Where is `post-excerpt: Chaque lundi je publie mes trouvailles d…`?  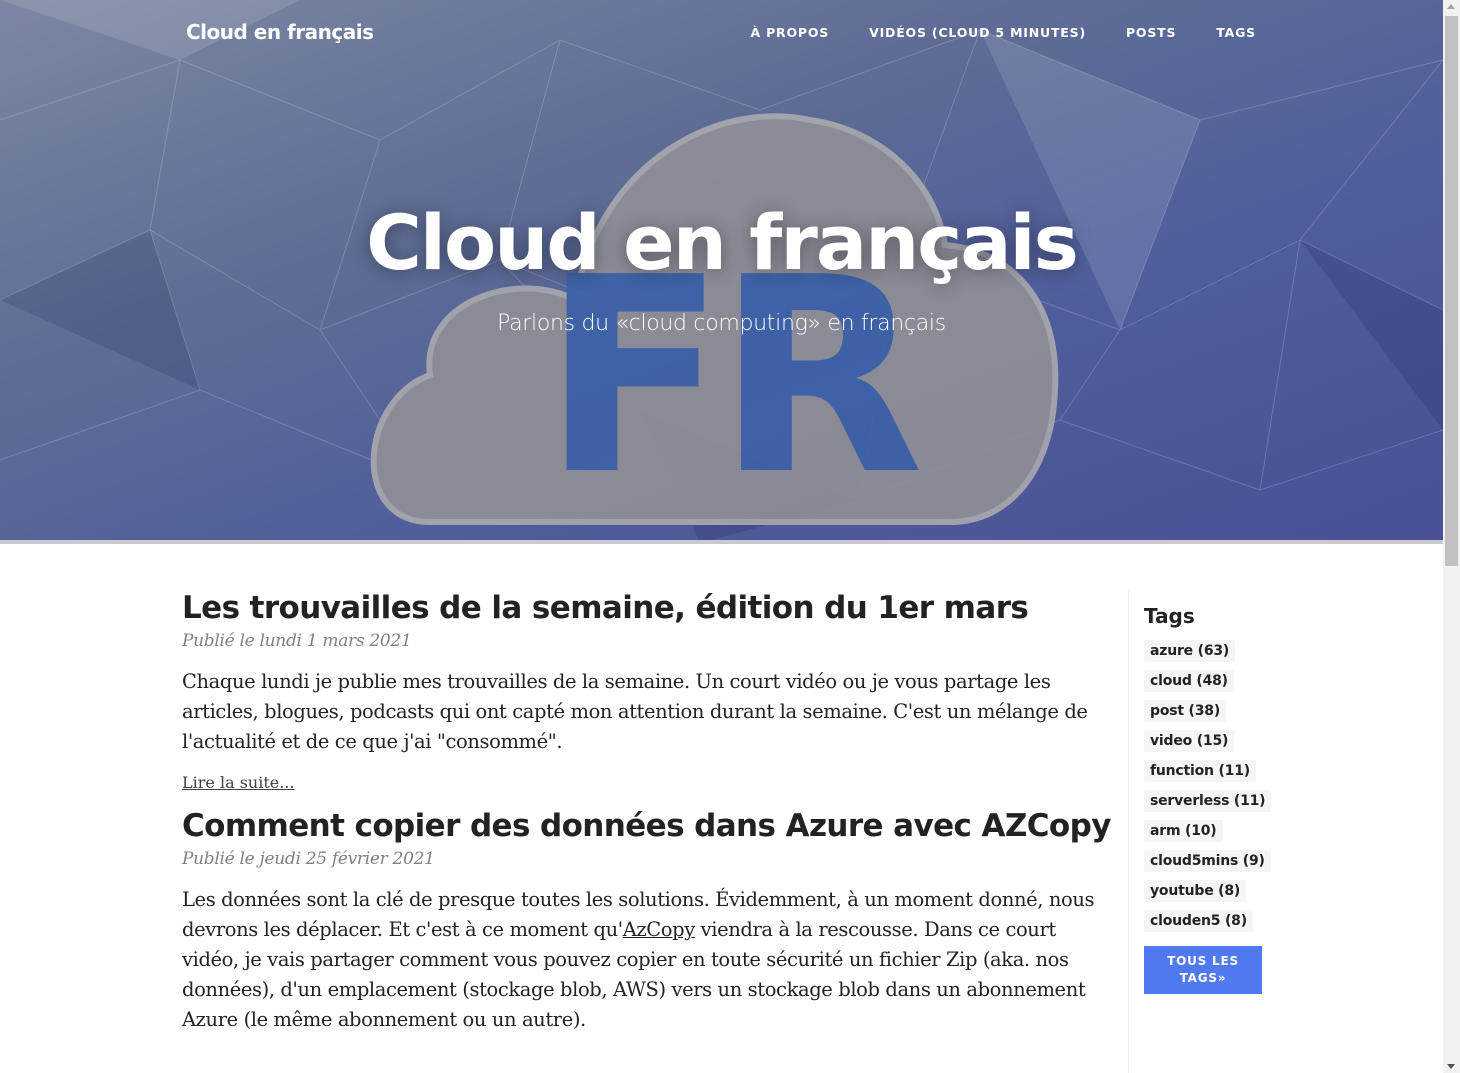
post-excerpt: Chaque lundi je publie mes trouvailles d… is located at coordinates (635, 712).